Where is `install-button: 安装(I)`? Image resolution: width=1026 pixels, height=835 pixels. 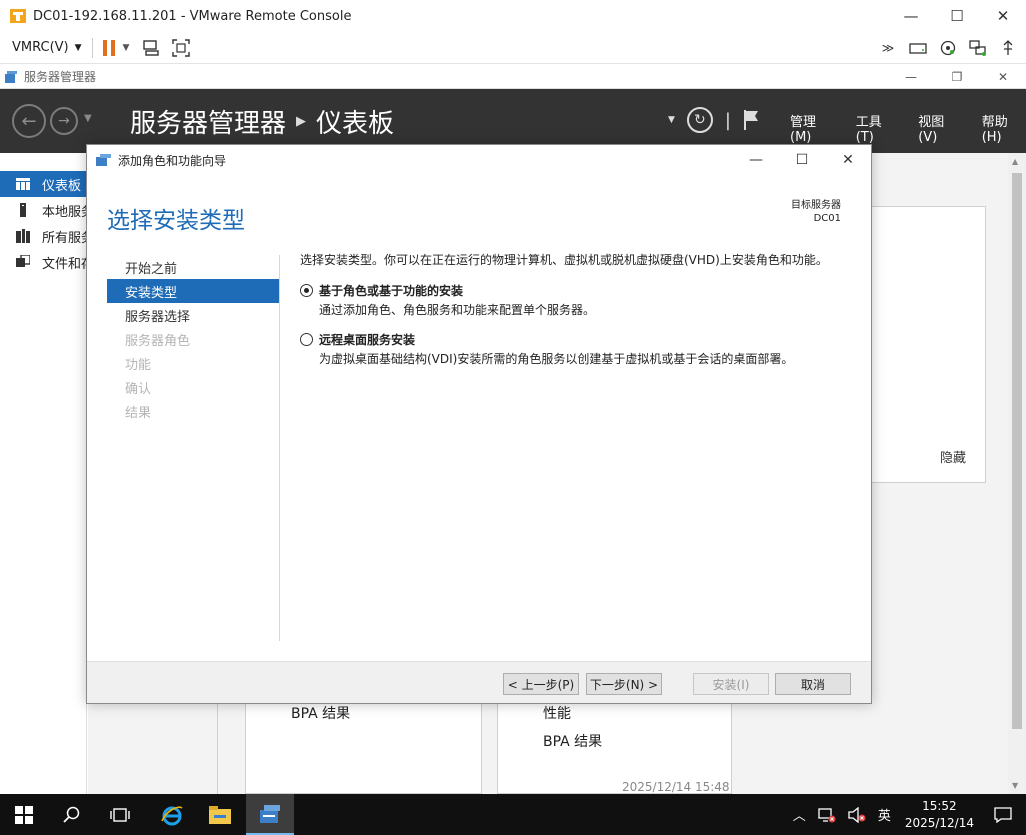 install-button: 安装(I) is located at coordinates (731, 684).